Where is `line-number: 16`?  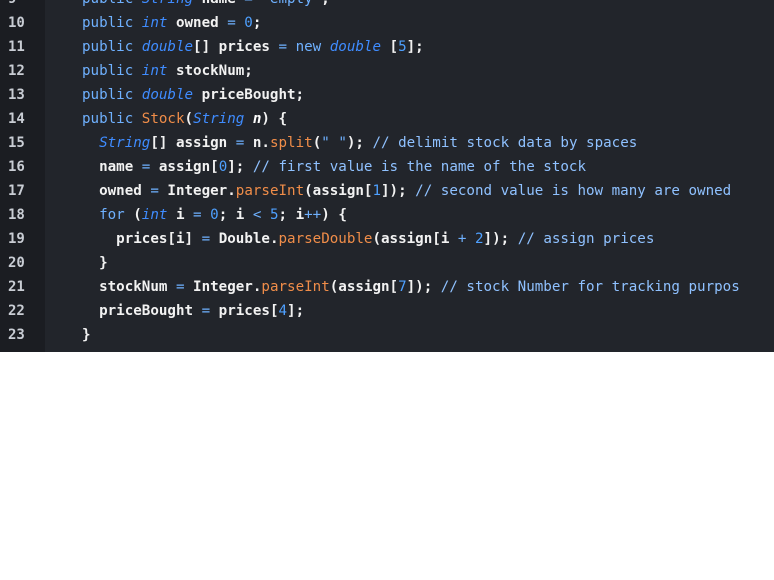 line-number: 16 is located at coordinates (16, 167).